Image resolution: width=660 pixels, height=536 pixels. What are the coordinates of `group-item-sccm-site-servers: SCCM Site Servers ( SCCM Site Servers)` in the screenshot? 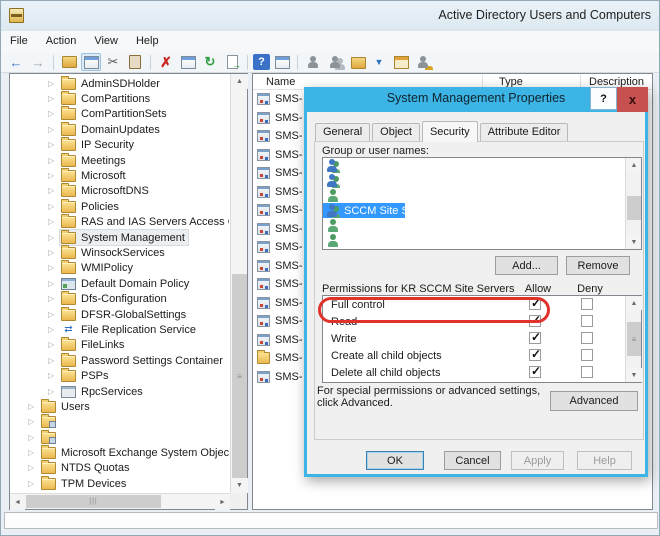 It's located at (436, 210).